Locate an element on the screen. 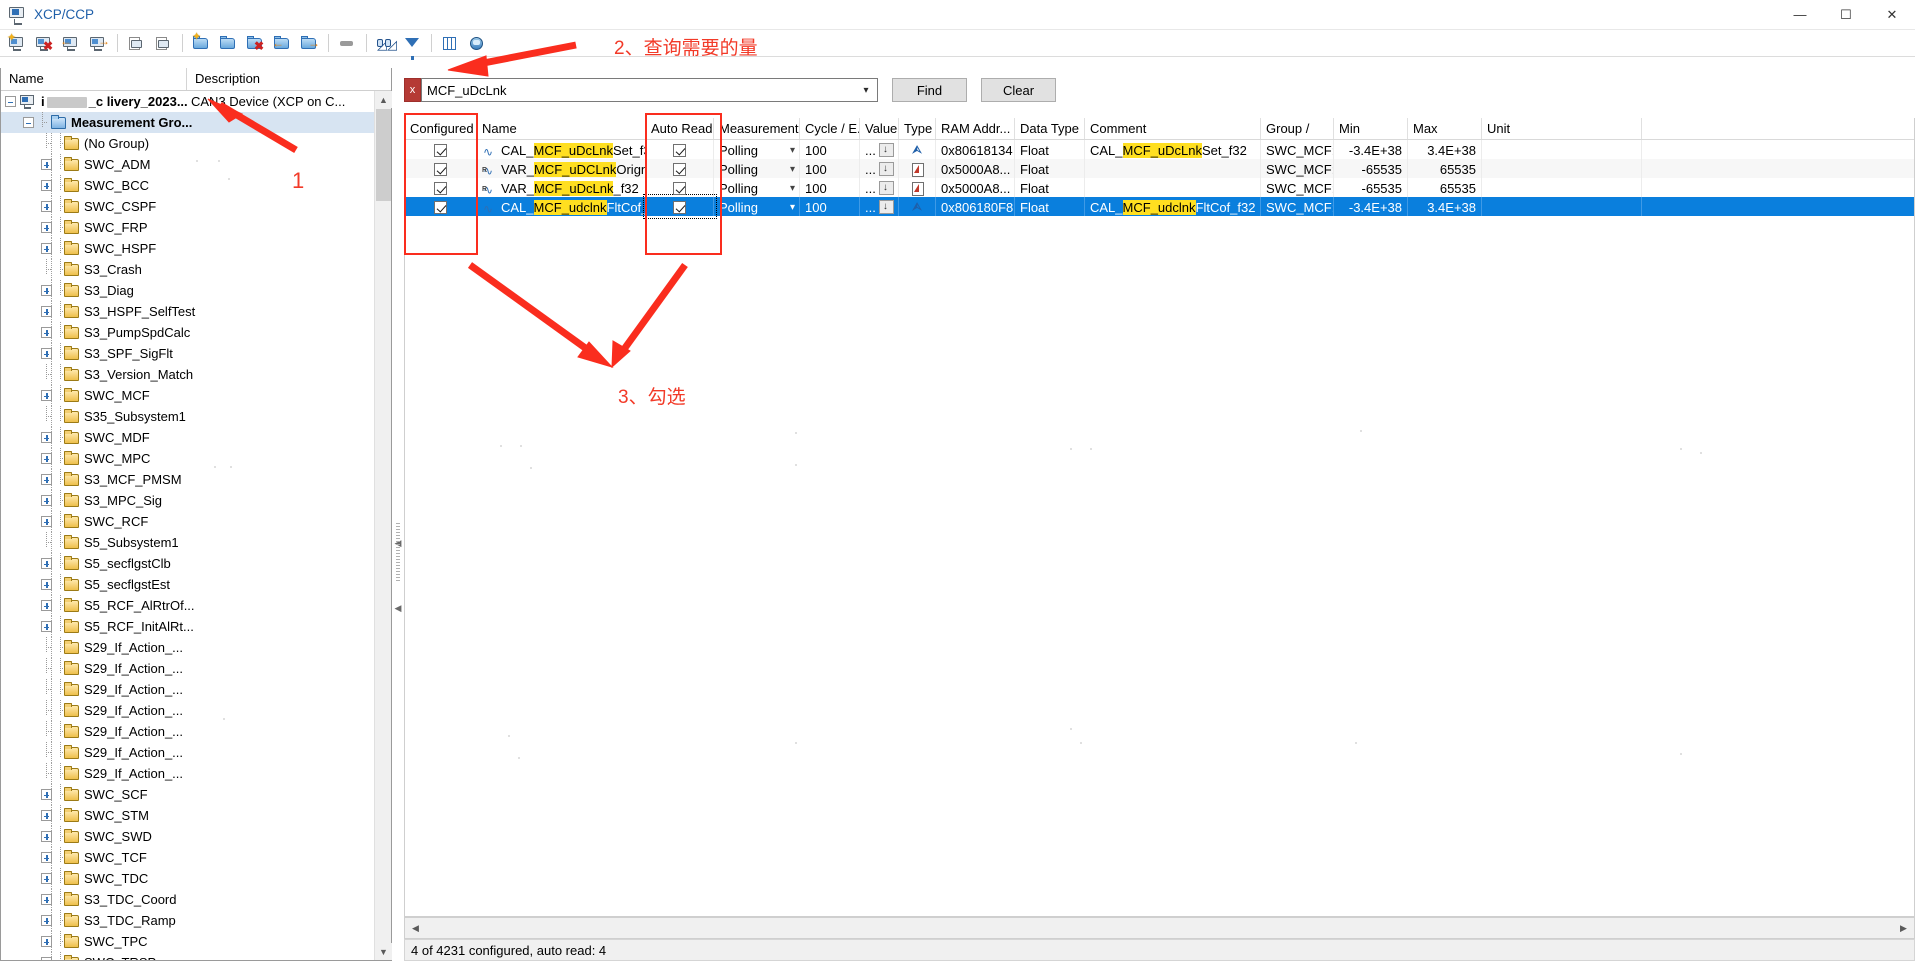 This screenshot has height=980, width=1915. grid-column-header-min: Min is located at coordinates (1371, 128).